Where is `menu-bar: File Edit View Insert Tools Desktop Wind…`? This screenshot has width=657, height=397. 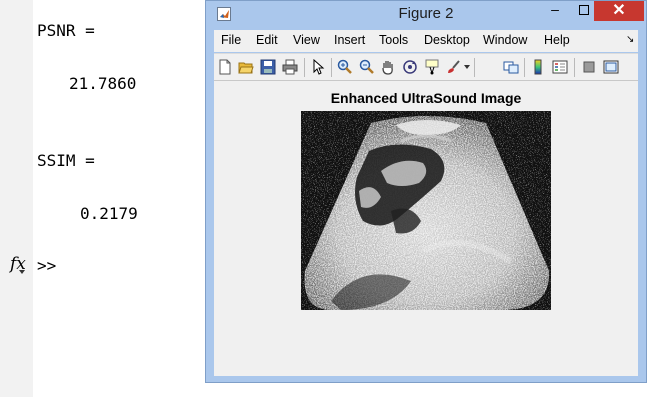 menu-bar: File Edit View Insert Tools Desktop Wind… is located at coordinates (426, 41).